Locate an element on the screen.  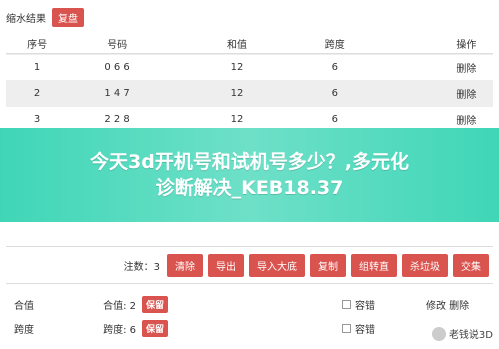
results-title: 缩水结果 is located at coordinates (26, 19).